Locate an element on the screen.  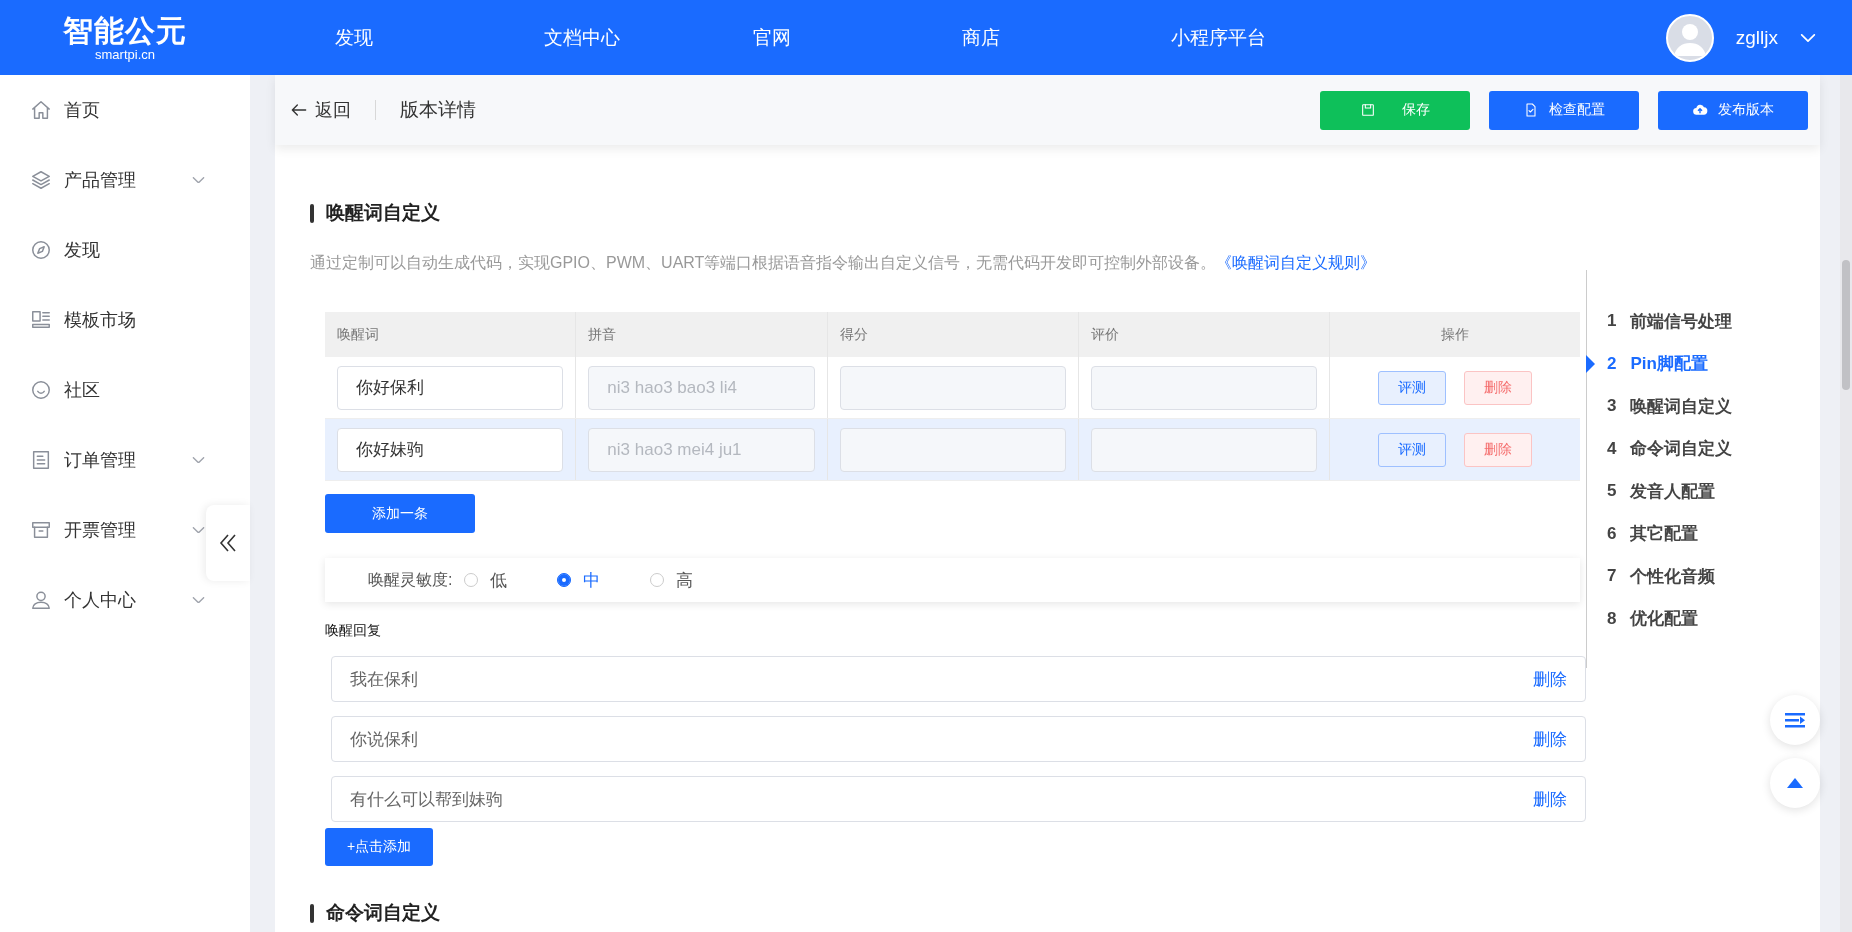
sidebar-item: 社区 is located at coordinates (102, 390).